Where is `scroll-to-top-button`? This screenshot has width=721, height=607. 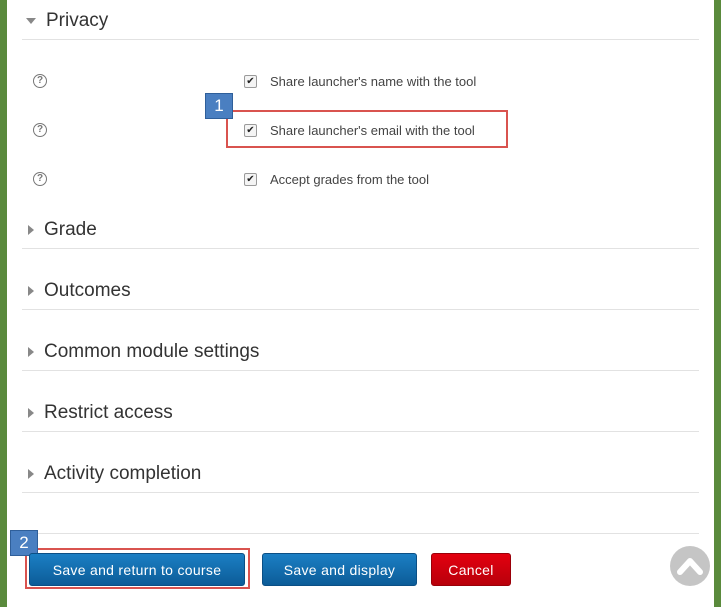
scroll-to-top-button is located at coordinates (690, 566).